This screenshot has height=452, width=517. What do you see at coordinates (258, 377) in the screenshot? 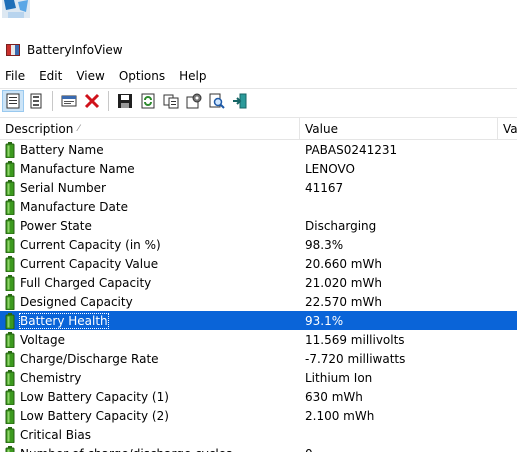
I see `table-row: Chemistry Lithium Ion` at bounding box center [258, 377].